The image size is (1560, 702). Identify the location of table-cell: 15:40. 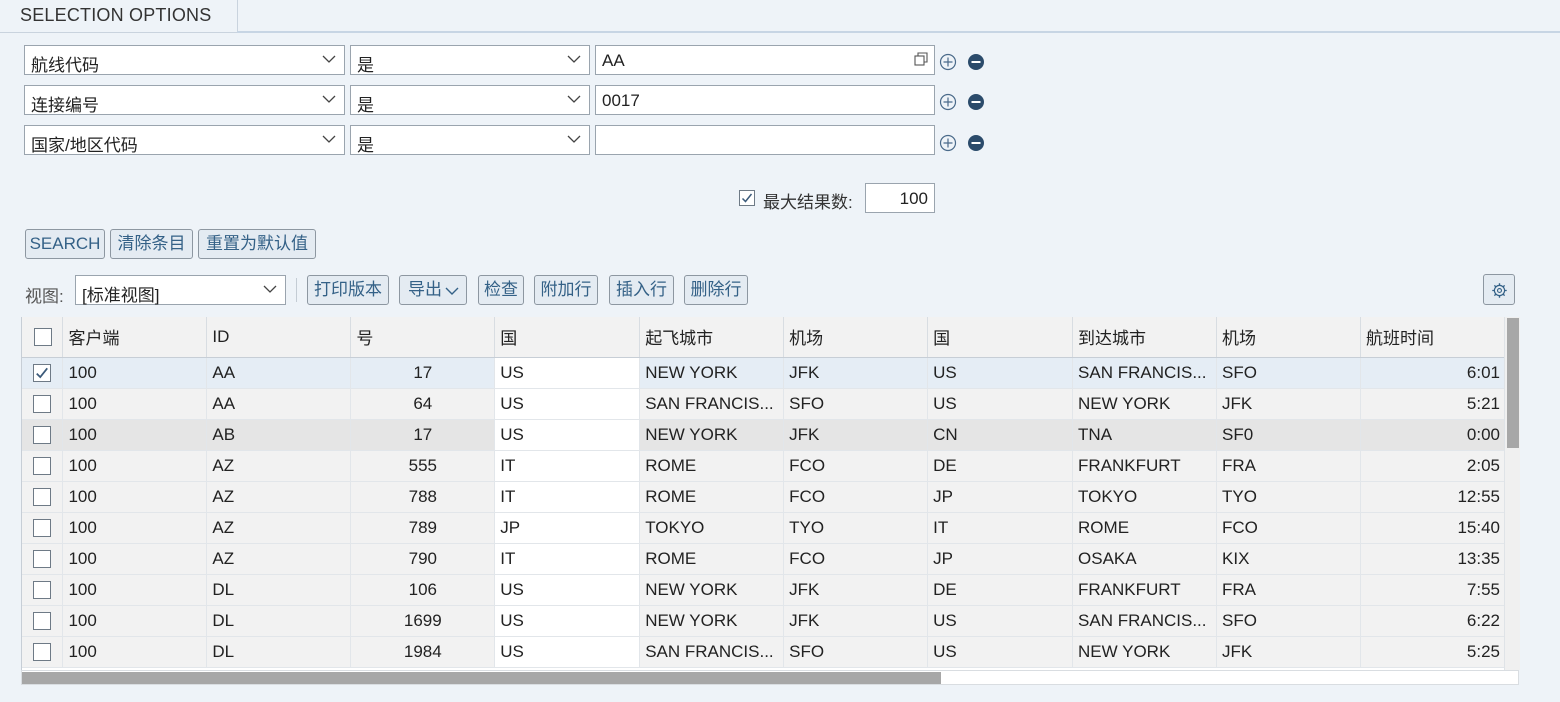
(1432, 528).